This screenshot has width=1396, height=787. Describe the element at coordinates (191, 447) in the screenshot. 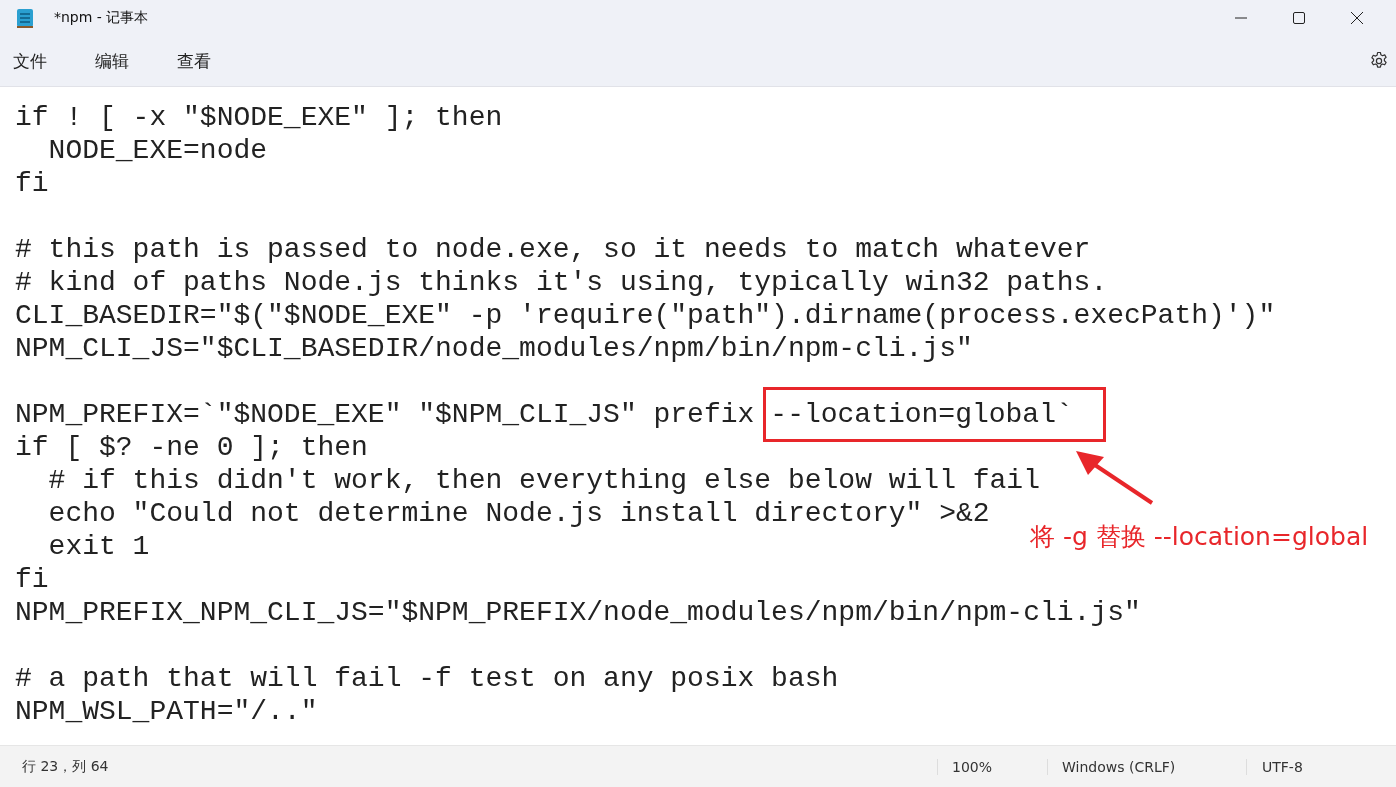

I see `code-line: if [ $? -ne 0 ]; then` at that location.